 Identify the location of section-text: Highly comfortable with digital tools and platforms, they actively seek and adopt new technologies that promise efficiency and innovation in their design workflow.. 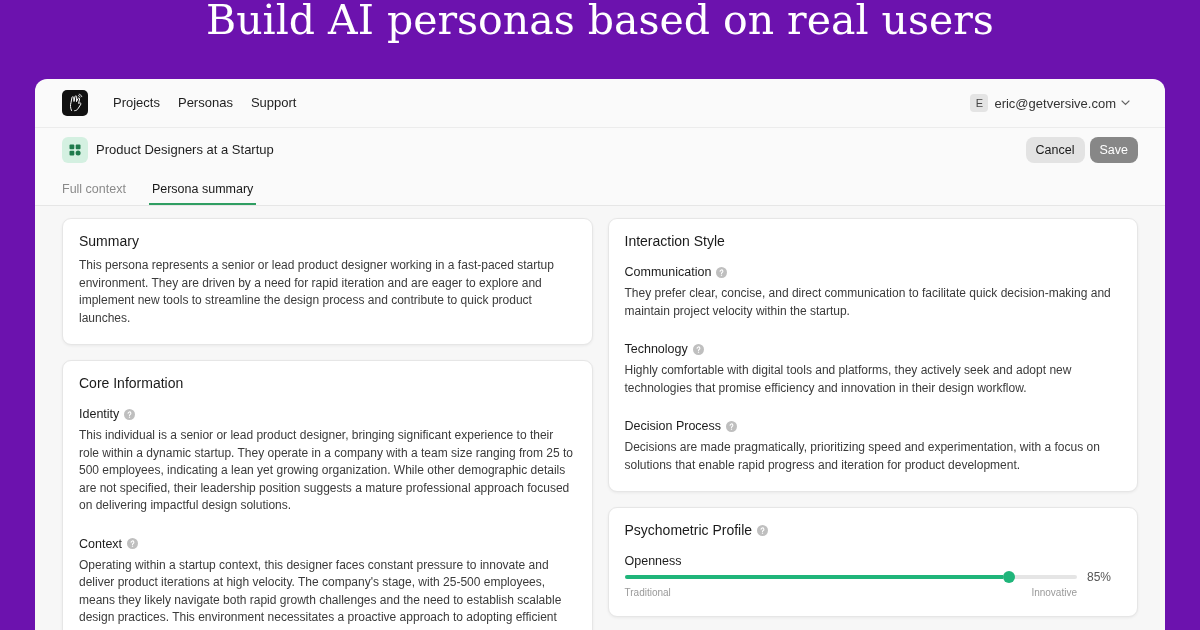
(848, 379).